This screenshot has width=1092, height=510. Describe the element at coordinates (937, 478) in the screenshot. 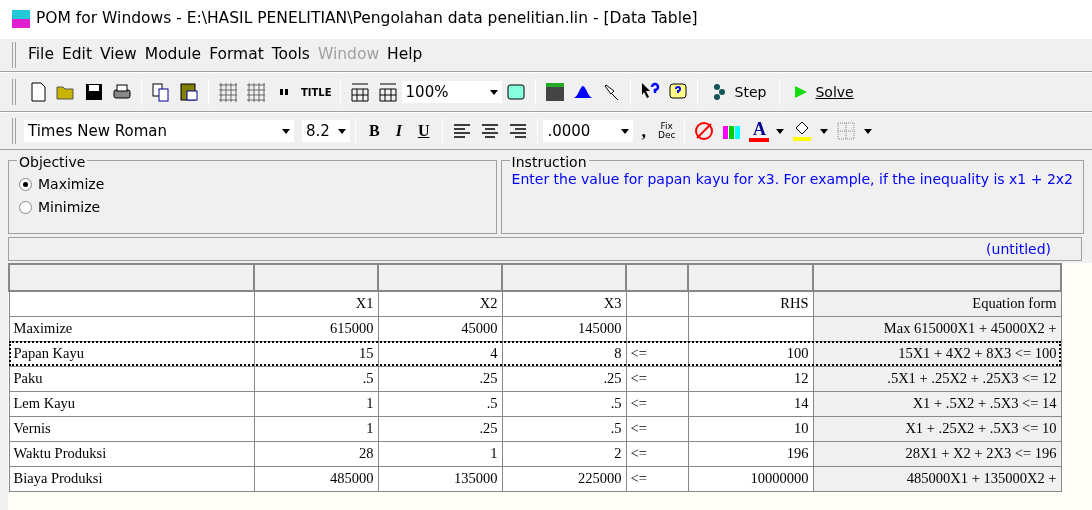

I see `table-cell: 485000X1 + 135000X2 +` at that location.